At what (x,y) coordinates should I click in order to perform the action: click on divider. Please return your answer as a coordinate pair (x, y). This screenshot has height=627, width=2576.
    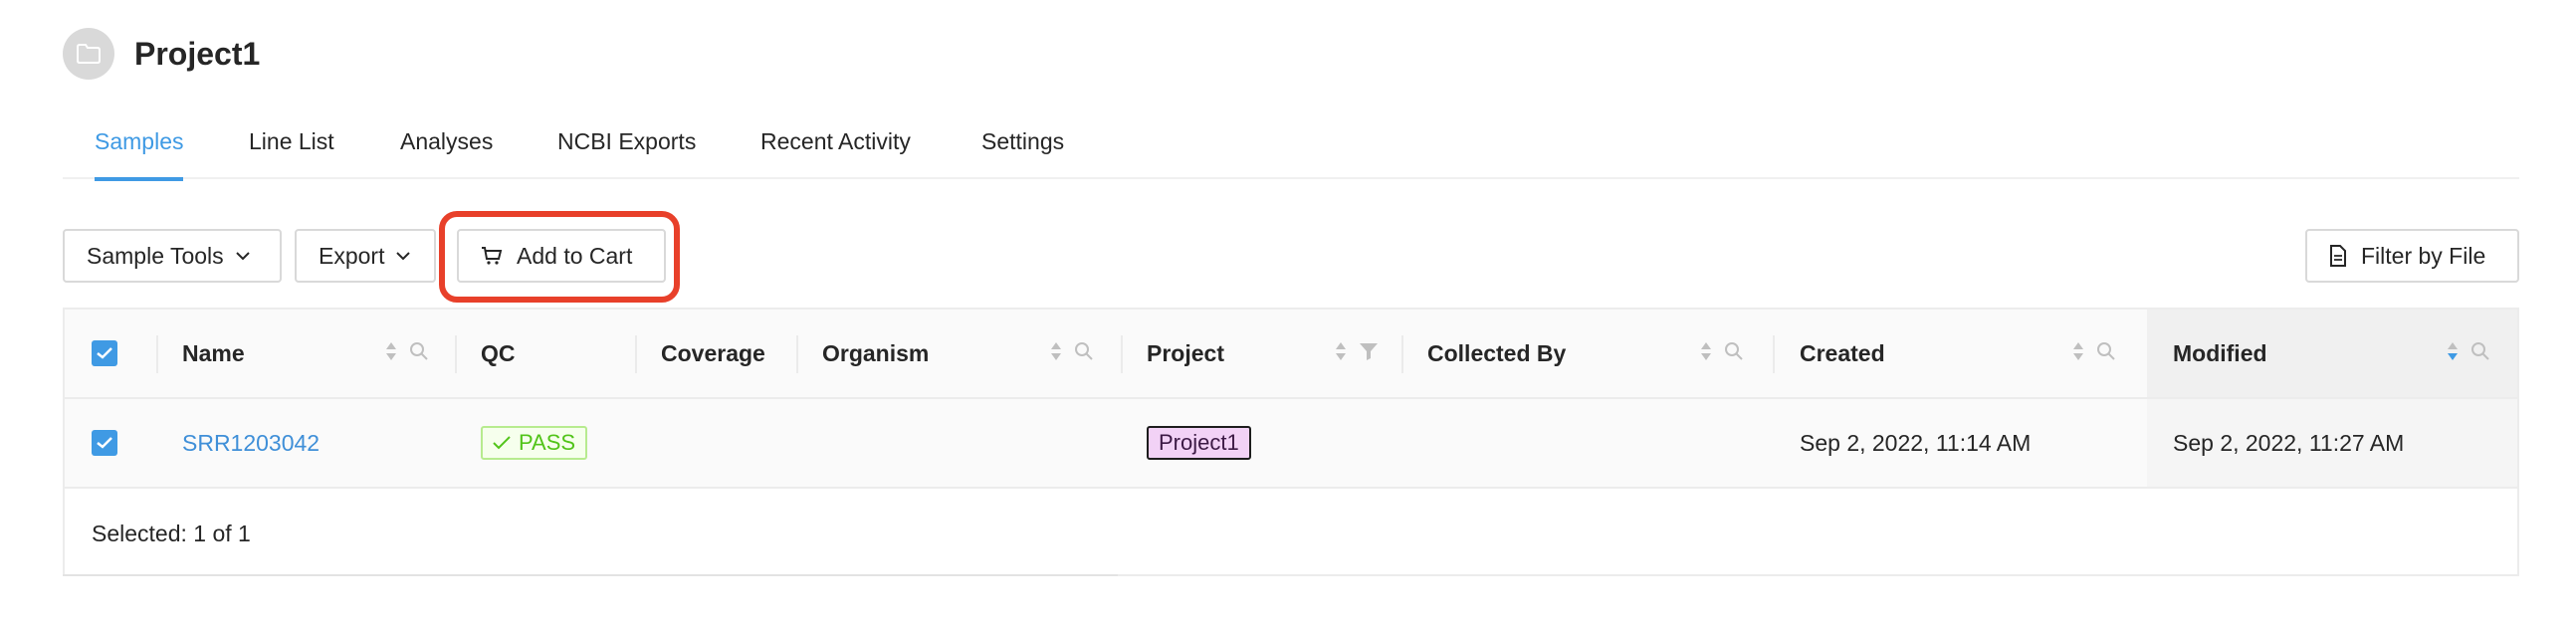
    Looking at the image, I should click on (590, 575).